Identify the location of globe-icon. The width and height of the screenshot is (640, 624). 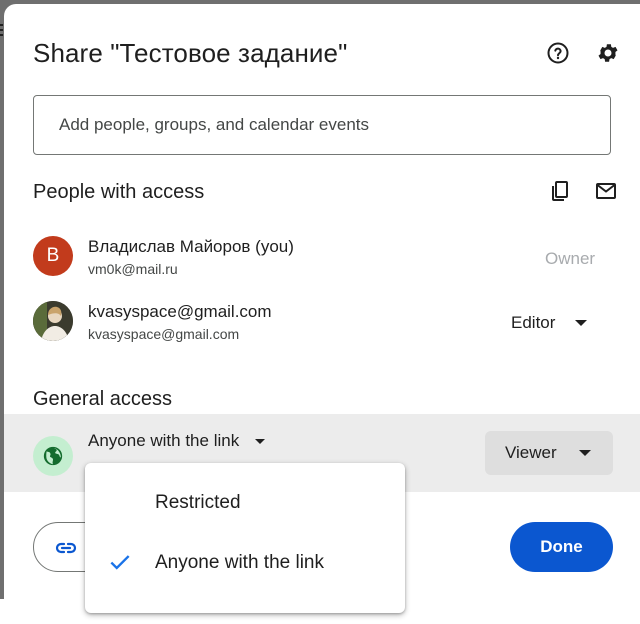
(53, 456).